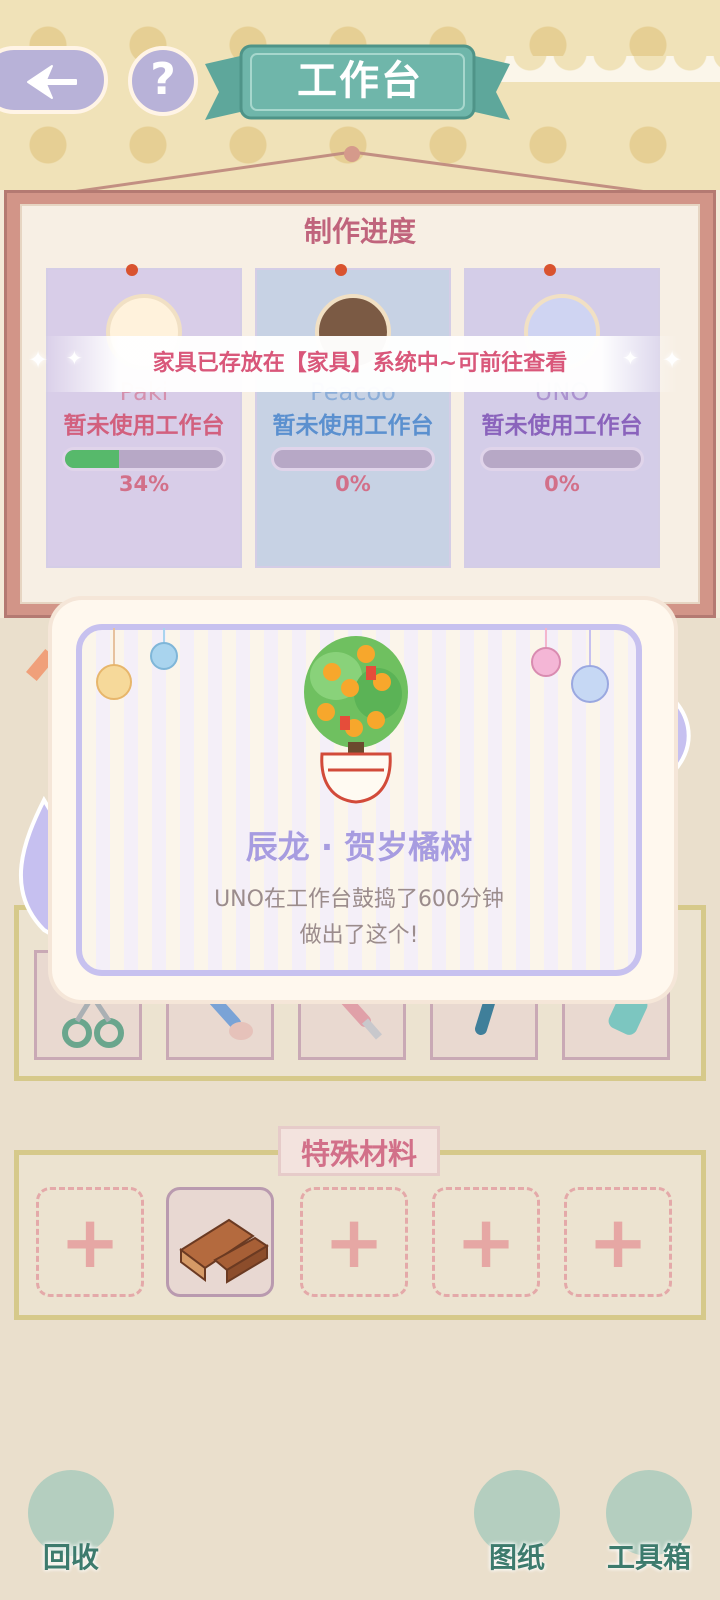  I want to click on item-description: UNO在工作台鼓捣了600分钟 做出了这个!, so click(359, 918).